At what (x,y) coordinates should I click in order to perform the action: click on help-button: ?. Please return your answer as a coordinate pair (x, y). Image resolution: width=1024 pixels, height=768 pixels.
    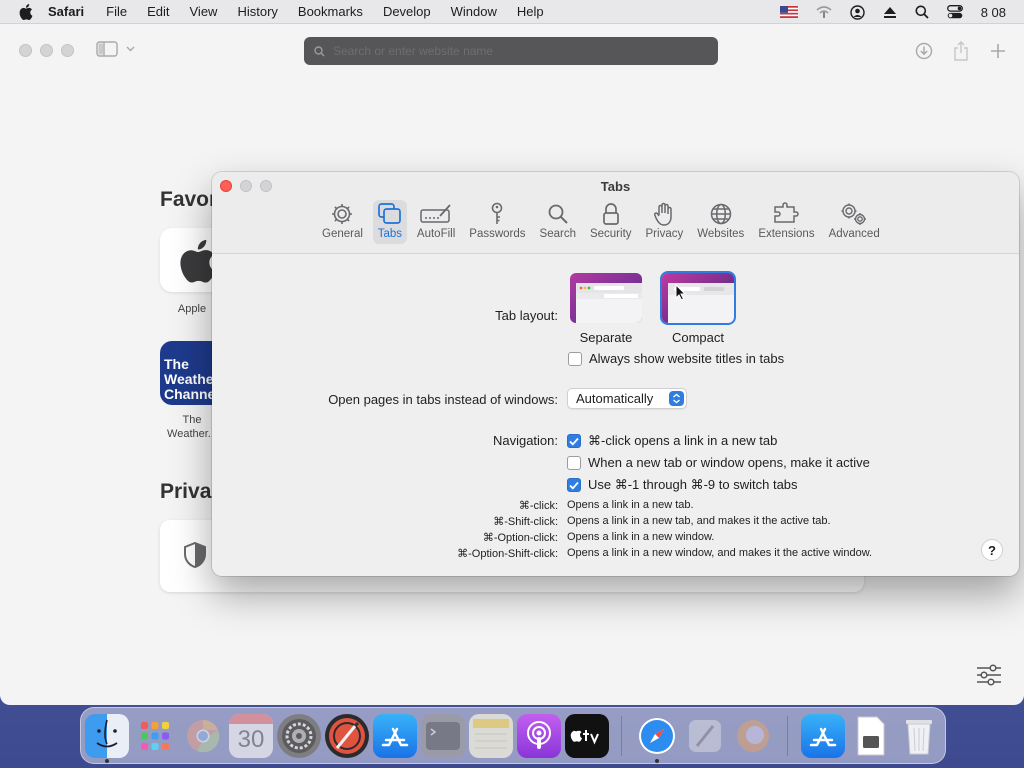
    Looking at the image, I should click on (992, 550).